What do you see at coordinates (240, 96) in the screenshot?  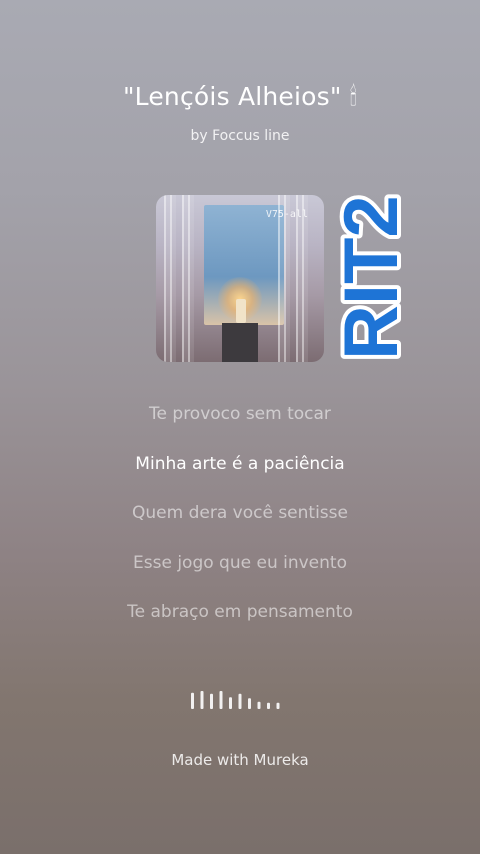 I see `song-title: "Lençóis Alheios" 🕯` at bounding box center [240, 96].